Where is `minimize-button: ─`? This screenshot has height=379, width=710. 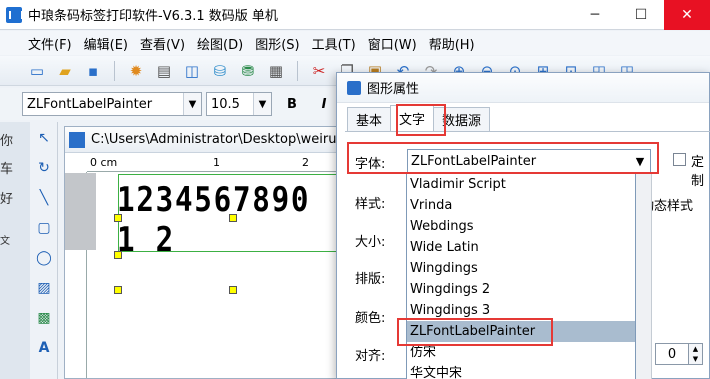
minimize-button: ─ is located at coordinates (595, 15).